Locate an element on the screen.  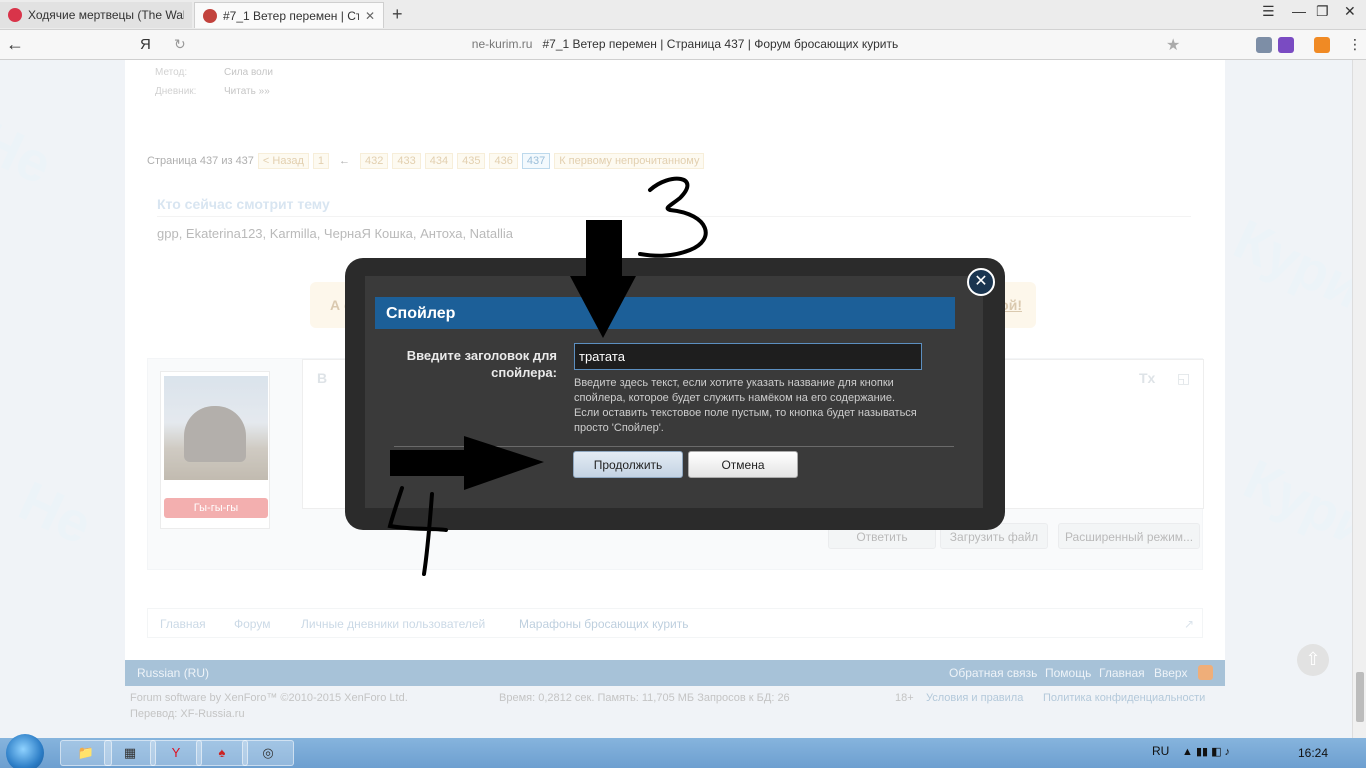
new-tab-button: + is located at coordinates (397, 14).